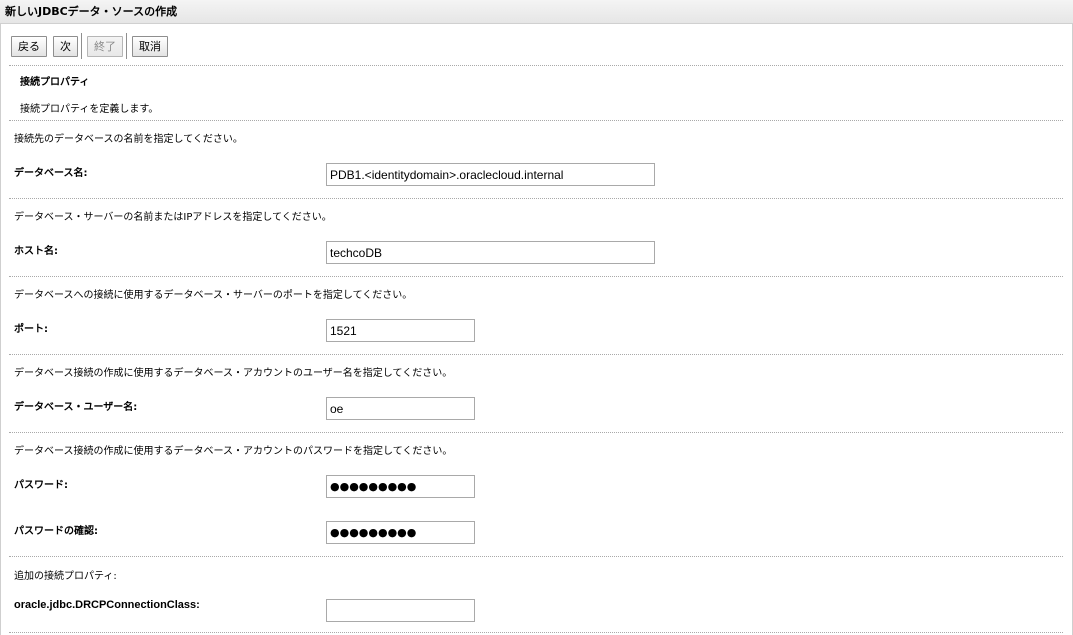  I want to click on cancel-button: 取消, so click(150, 46).